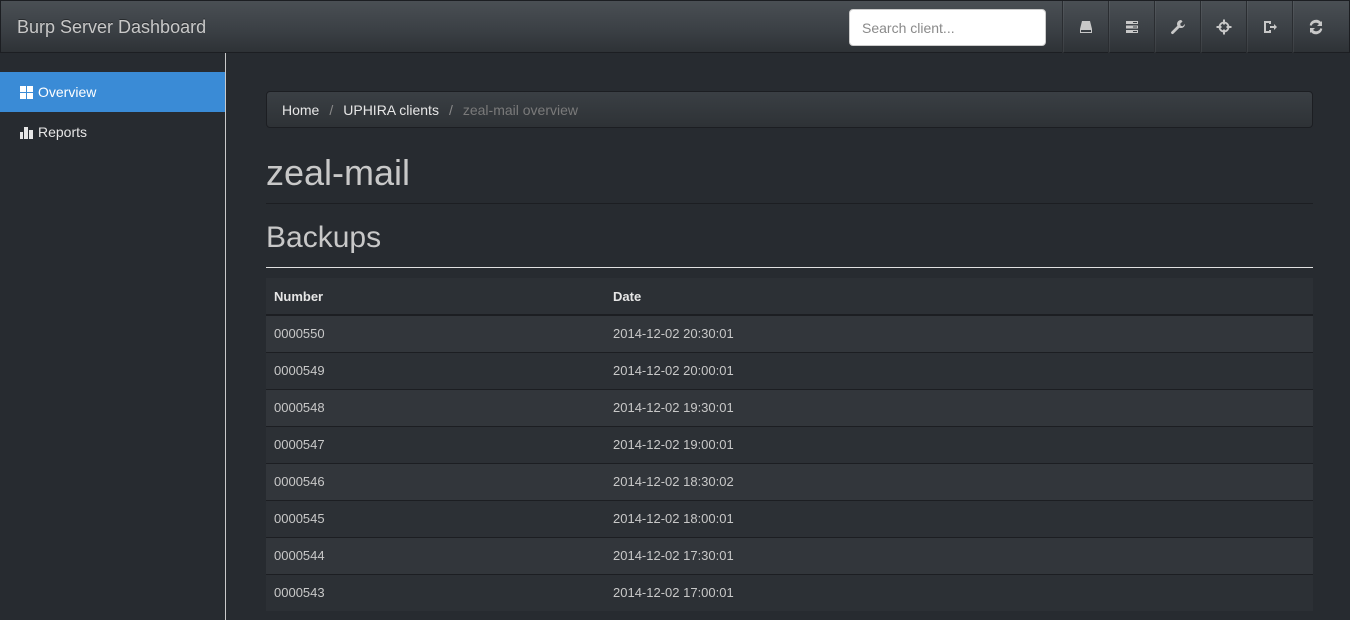 The width and height of the screenshot is (1350, 620). Describe the element at coordinates (112, 132) in the screenshot. I see `sidebar-item-reports: Reports` at that location.